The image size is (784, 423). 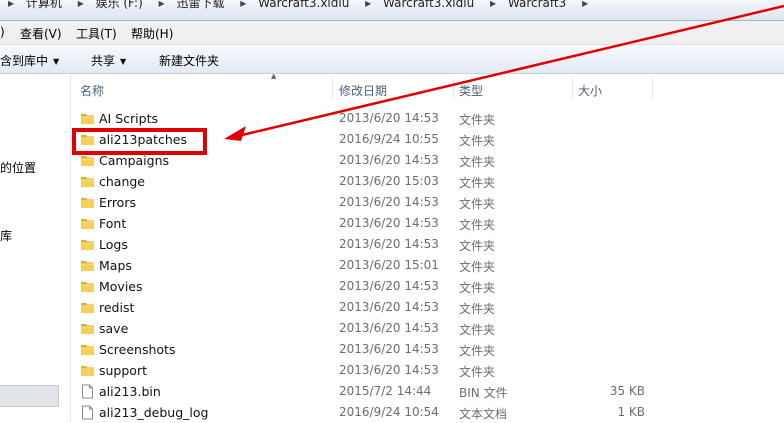 What do you see at coordinates (29, 396) in the screenshot?
I see `nav-item-selected` at bounding box center [29, 396].